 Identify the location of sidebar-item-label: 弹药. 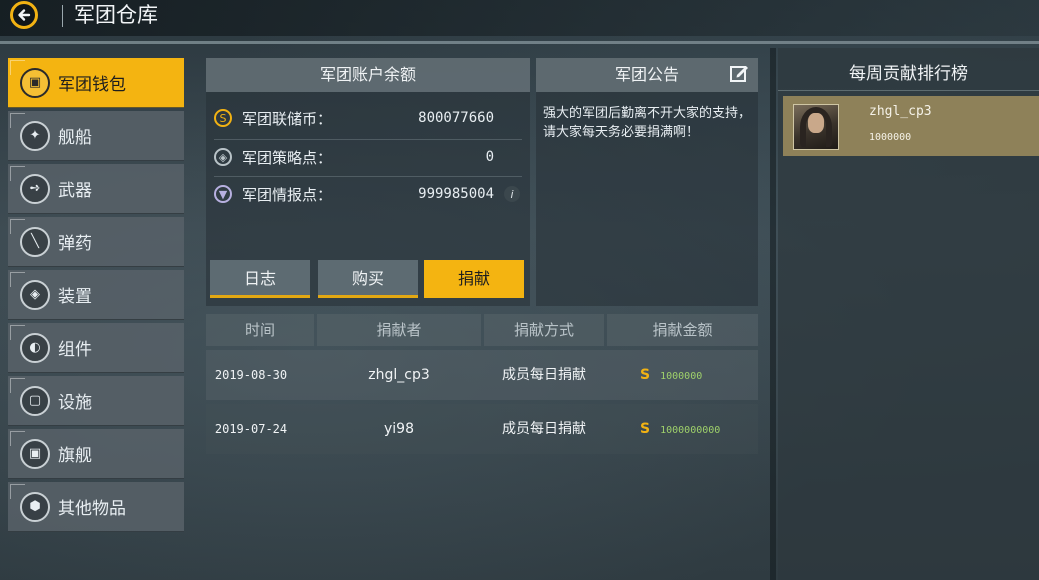
(75, 244).